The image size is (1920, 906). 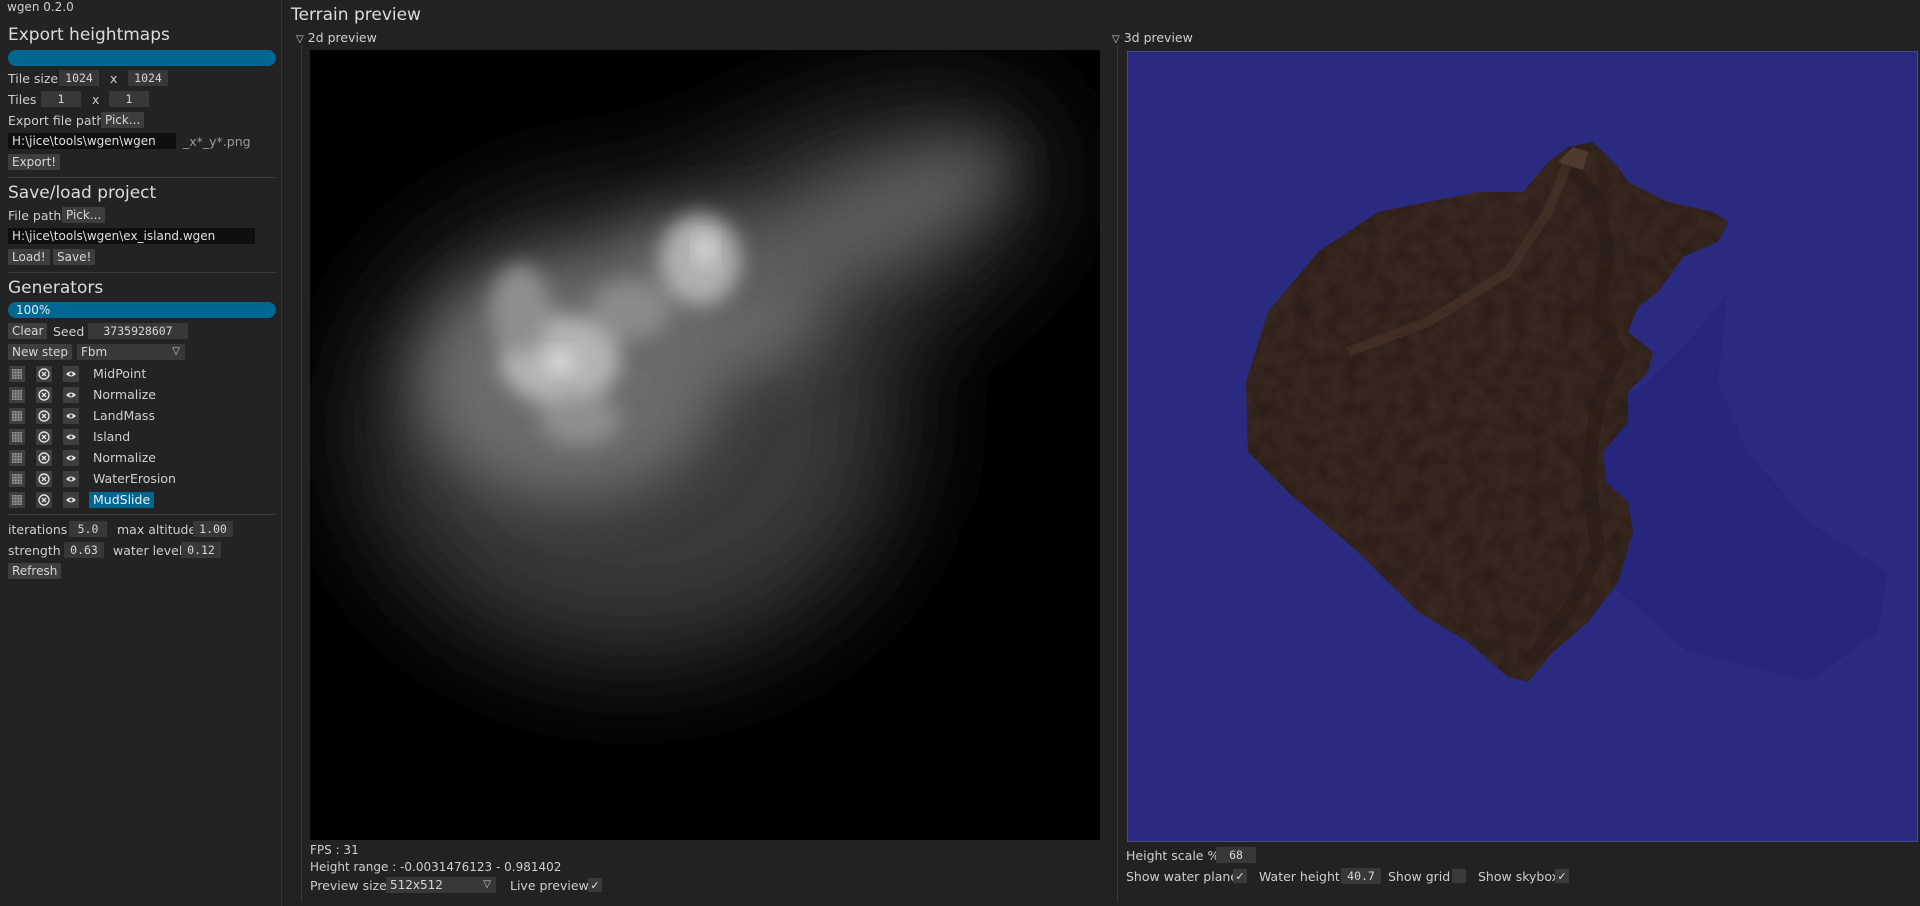 I want to click on water-level-input: 0.12, so click(x=201, y=550).